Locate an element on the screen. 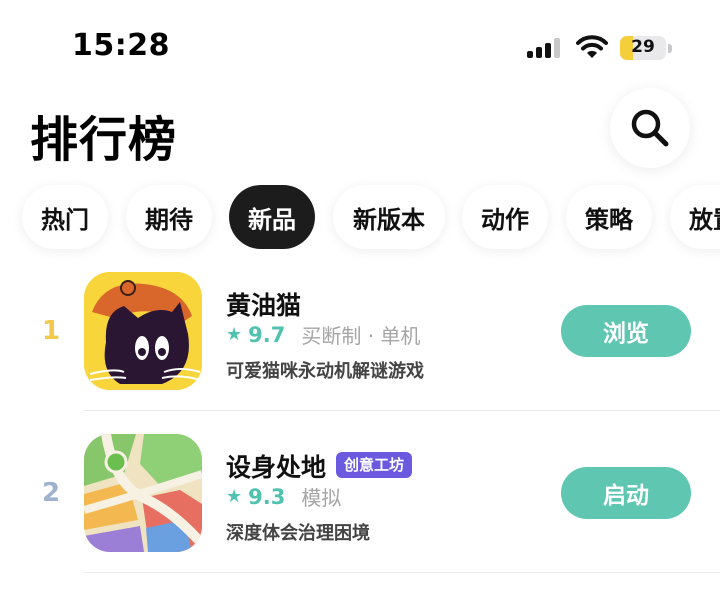  signal-icon is located at coordinates (544, 48).